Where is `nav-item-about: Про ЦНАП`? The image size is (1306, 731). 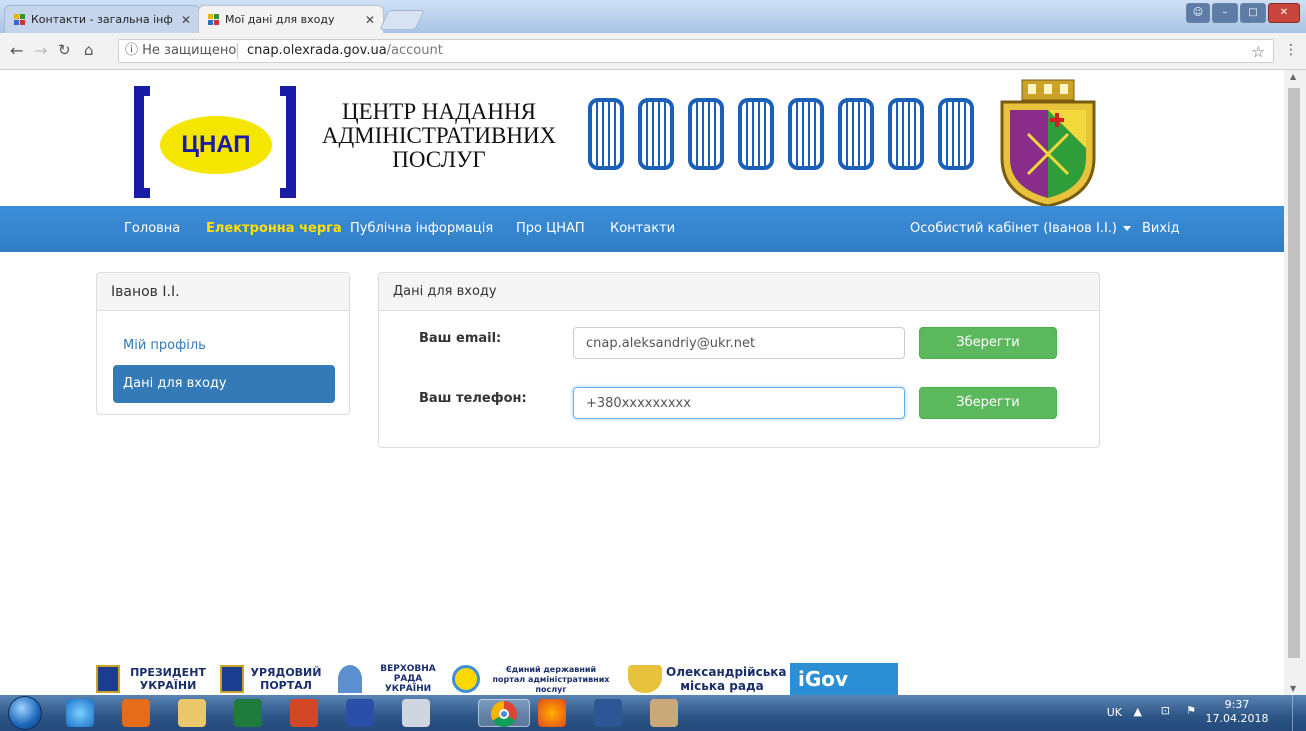 nav-item-about: Про ЦНАП is located at coordinates (550, 229).